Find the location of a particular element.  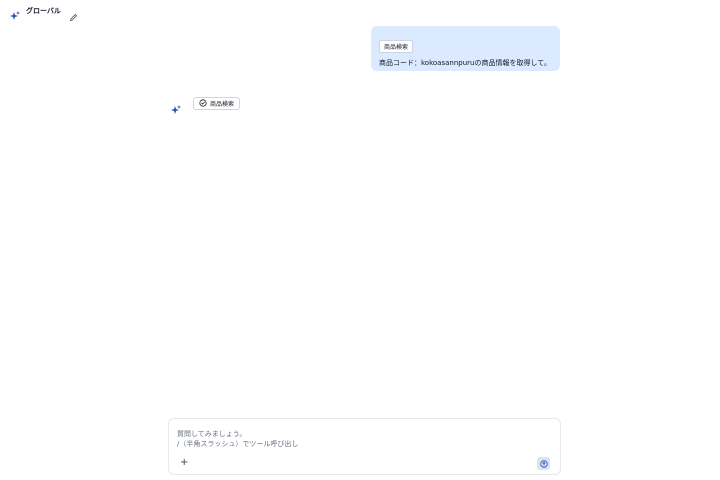

header: グローバル is located at coordinates (44, 12).